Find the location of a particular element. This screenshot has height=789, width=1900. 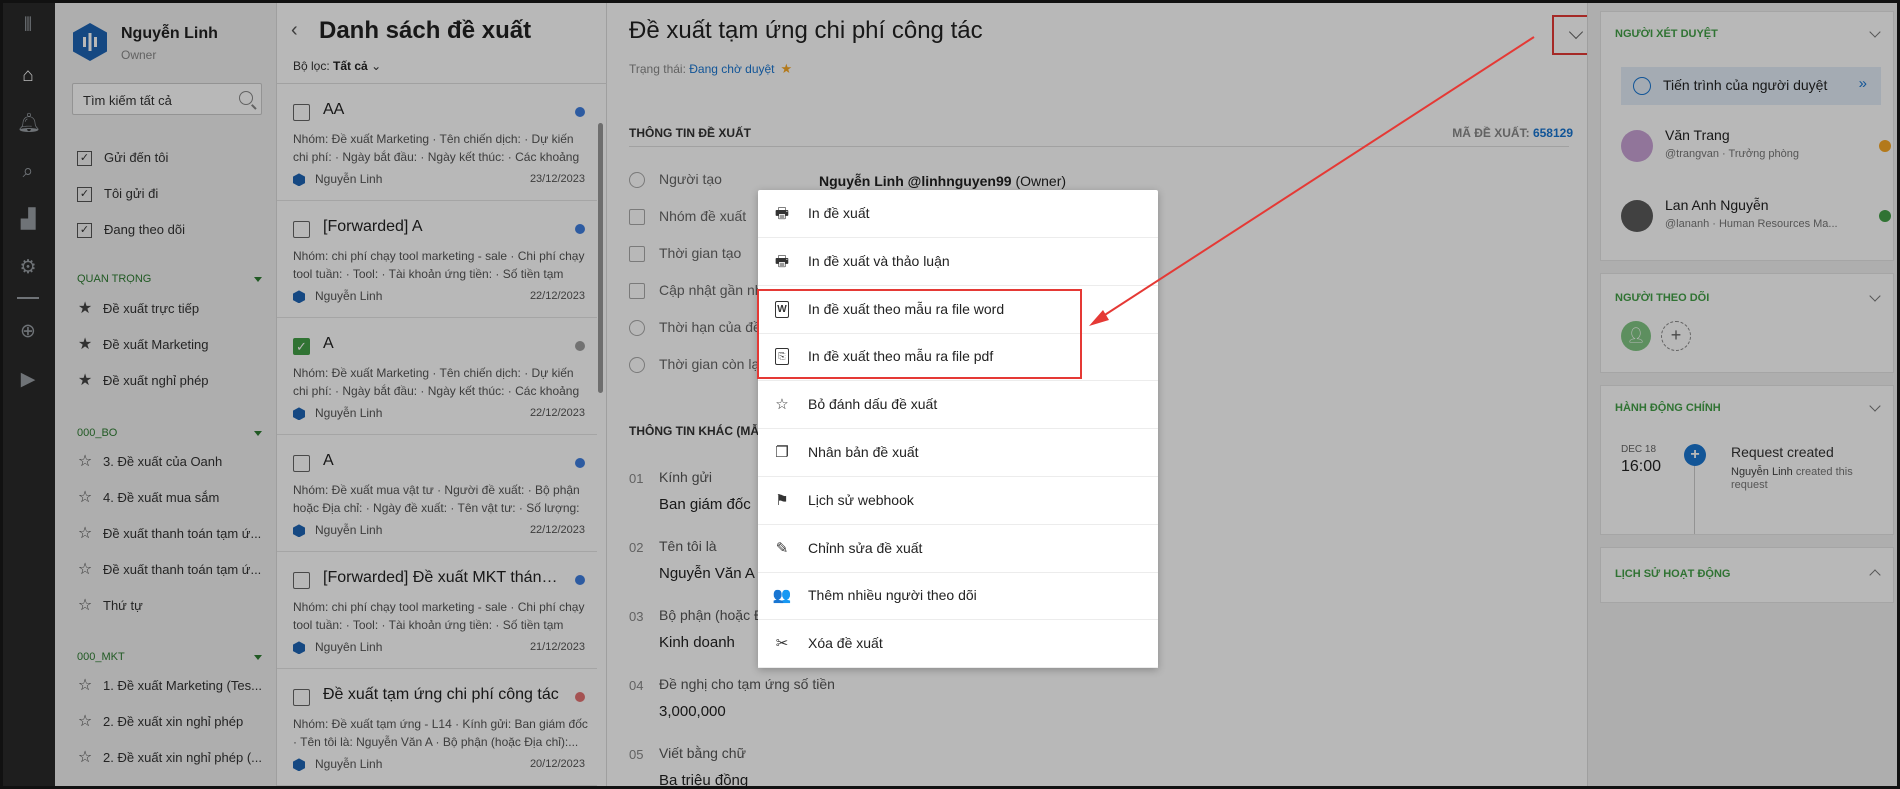

annotation-arrow is located at coordinates (1312, 181).